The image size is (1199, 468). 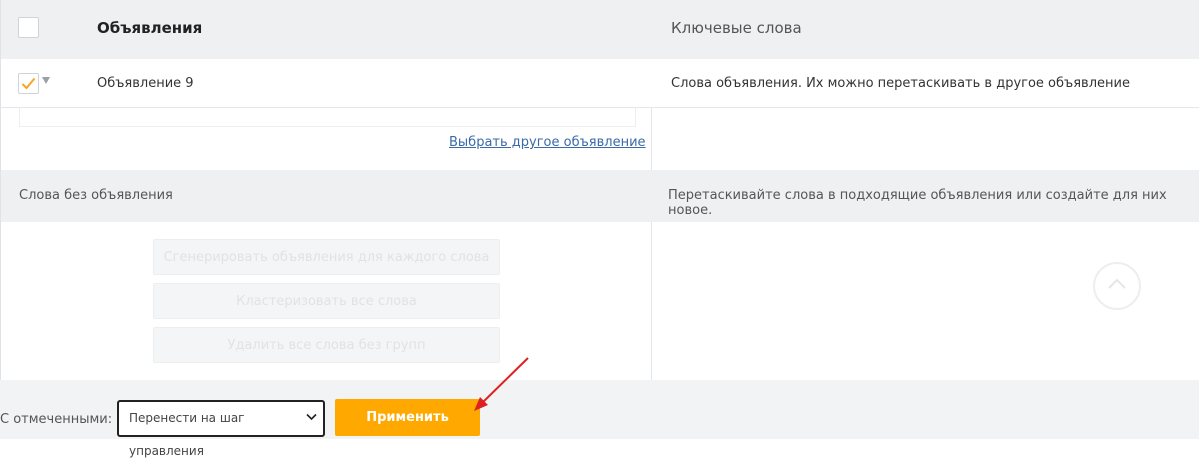 What do you see at coordinates (46, 80) in the screenshot?
I see `caret-down-icon` at bounding box center [46, 80].